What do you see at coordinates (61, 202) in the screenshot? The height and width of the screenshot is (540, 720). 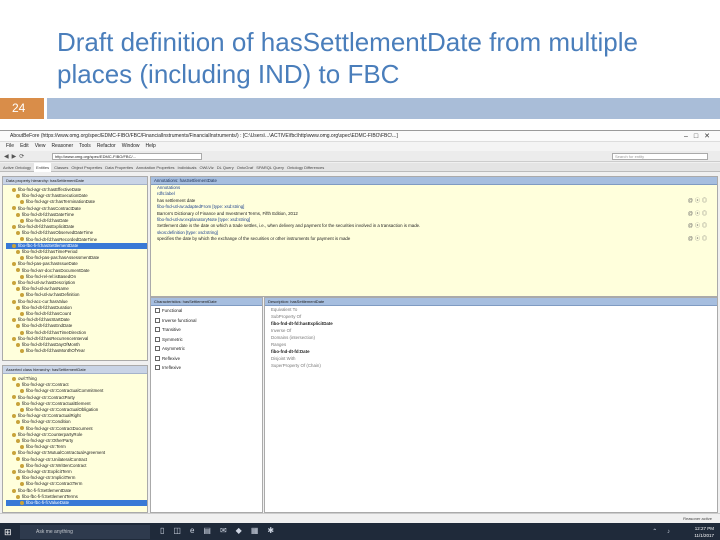 I see `tree-item-label: fibo-fnd-agr-ctr:hasTerminationDate` at bounding box center [61, 202].